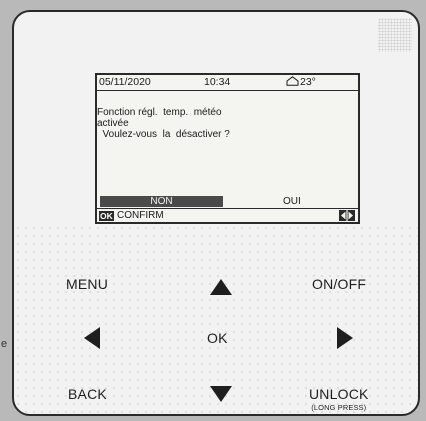 Image resolution: width=426 pixels, height=421 pixels. What do you see at coordinates (140, 215) in the screenshot?
I see `confirm-label: CONFIRM` at bounding box center [140, 215].